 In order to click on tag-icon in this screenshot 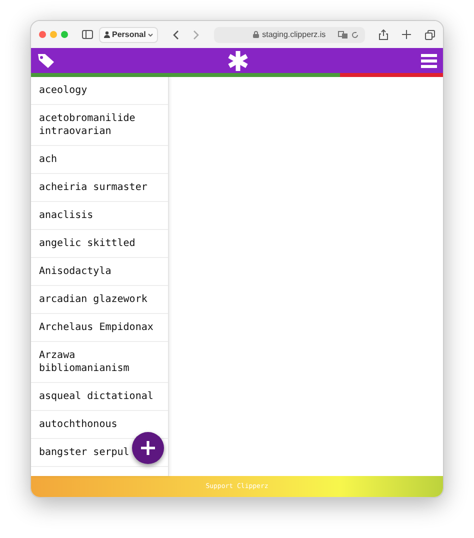, I will do `click(46, 60)`.